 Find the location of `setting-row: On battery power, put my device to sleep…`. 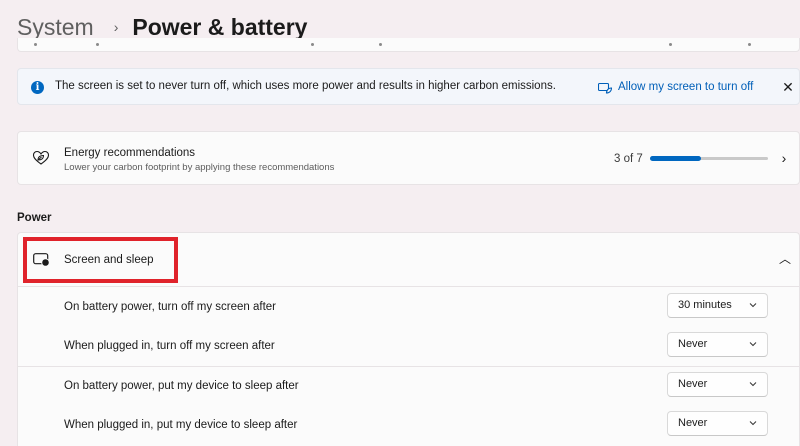

setting-row: On battery power, put my device to sleep… is located at coordinates (408, 387).